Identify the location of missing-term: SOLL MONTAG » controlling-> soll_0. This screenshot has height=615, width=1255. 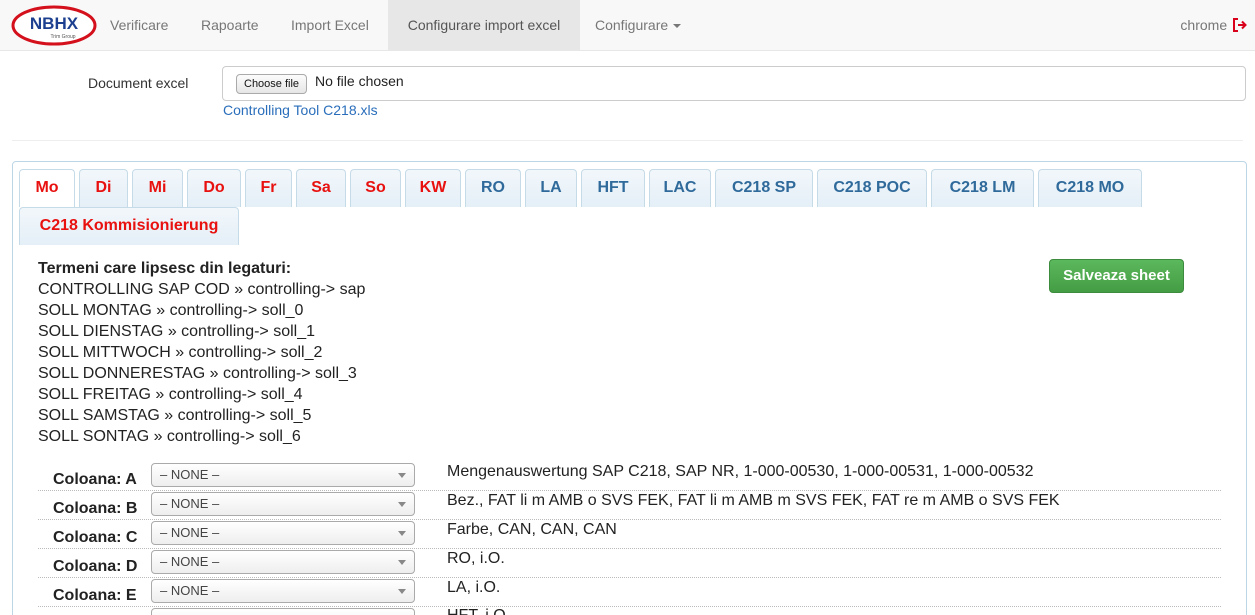
(171, 310).